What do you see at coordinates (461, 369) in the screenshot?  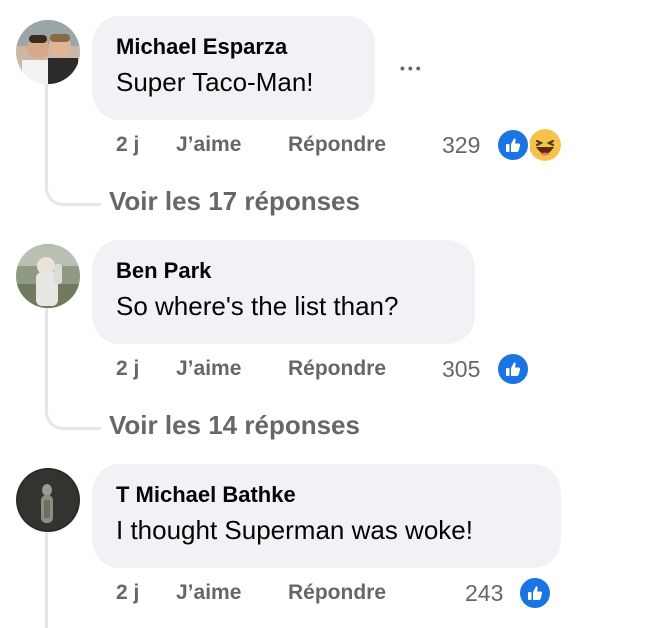 I see `reaction-count: 305` at bounding box center [461, 369].